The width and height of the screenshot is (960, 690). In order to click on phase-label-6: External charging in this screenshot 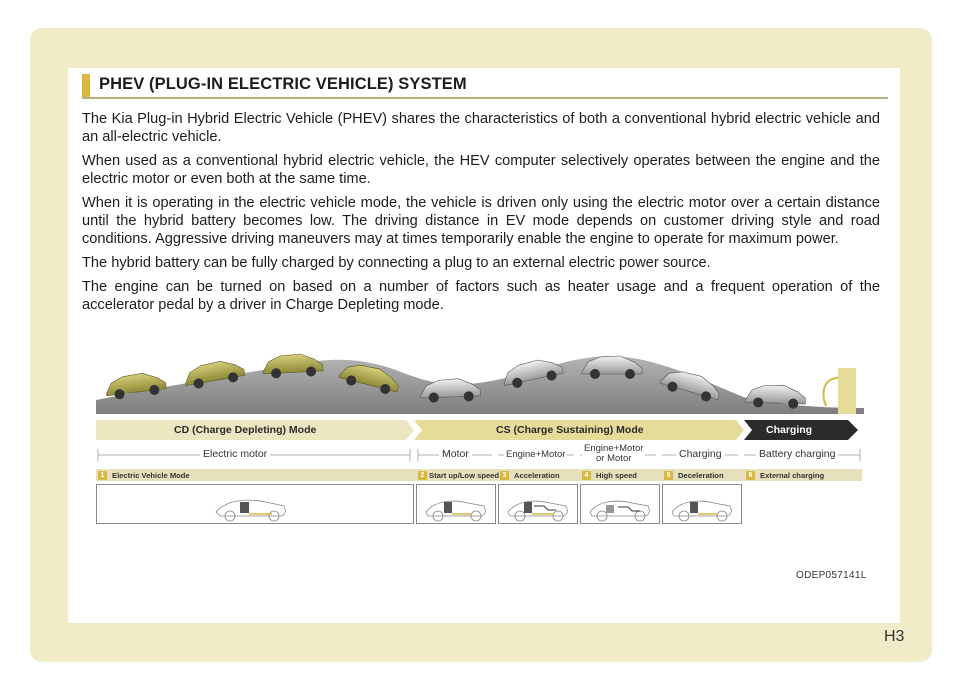, I will do `click(792, 475)`.